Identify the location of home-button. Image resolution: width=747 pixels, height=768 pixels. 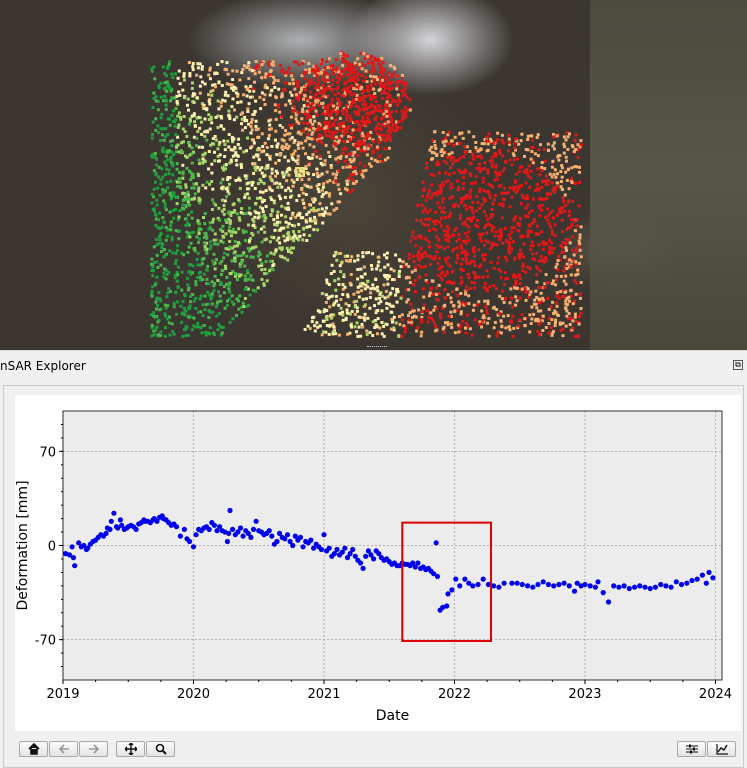
(33, 749).